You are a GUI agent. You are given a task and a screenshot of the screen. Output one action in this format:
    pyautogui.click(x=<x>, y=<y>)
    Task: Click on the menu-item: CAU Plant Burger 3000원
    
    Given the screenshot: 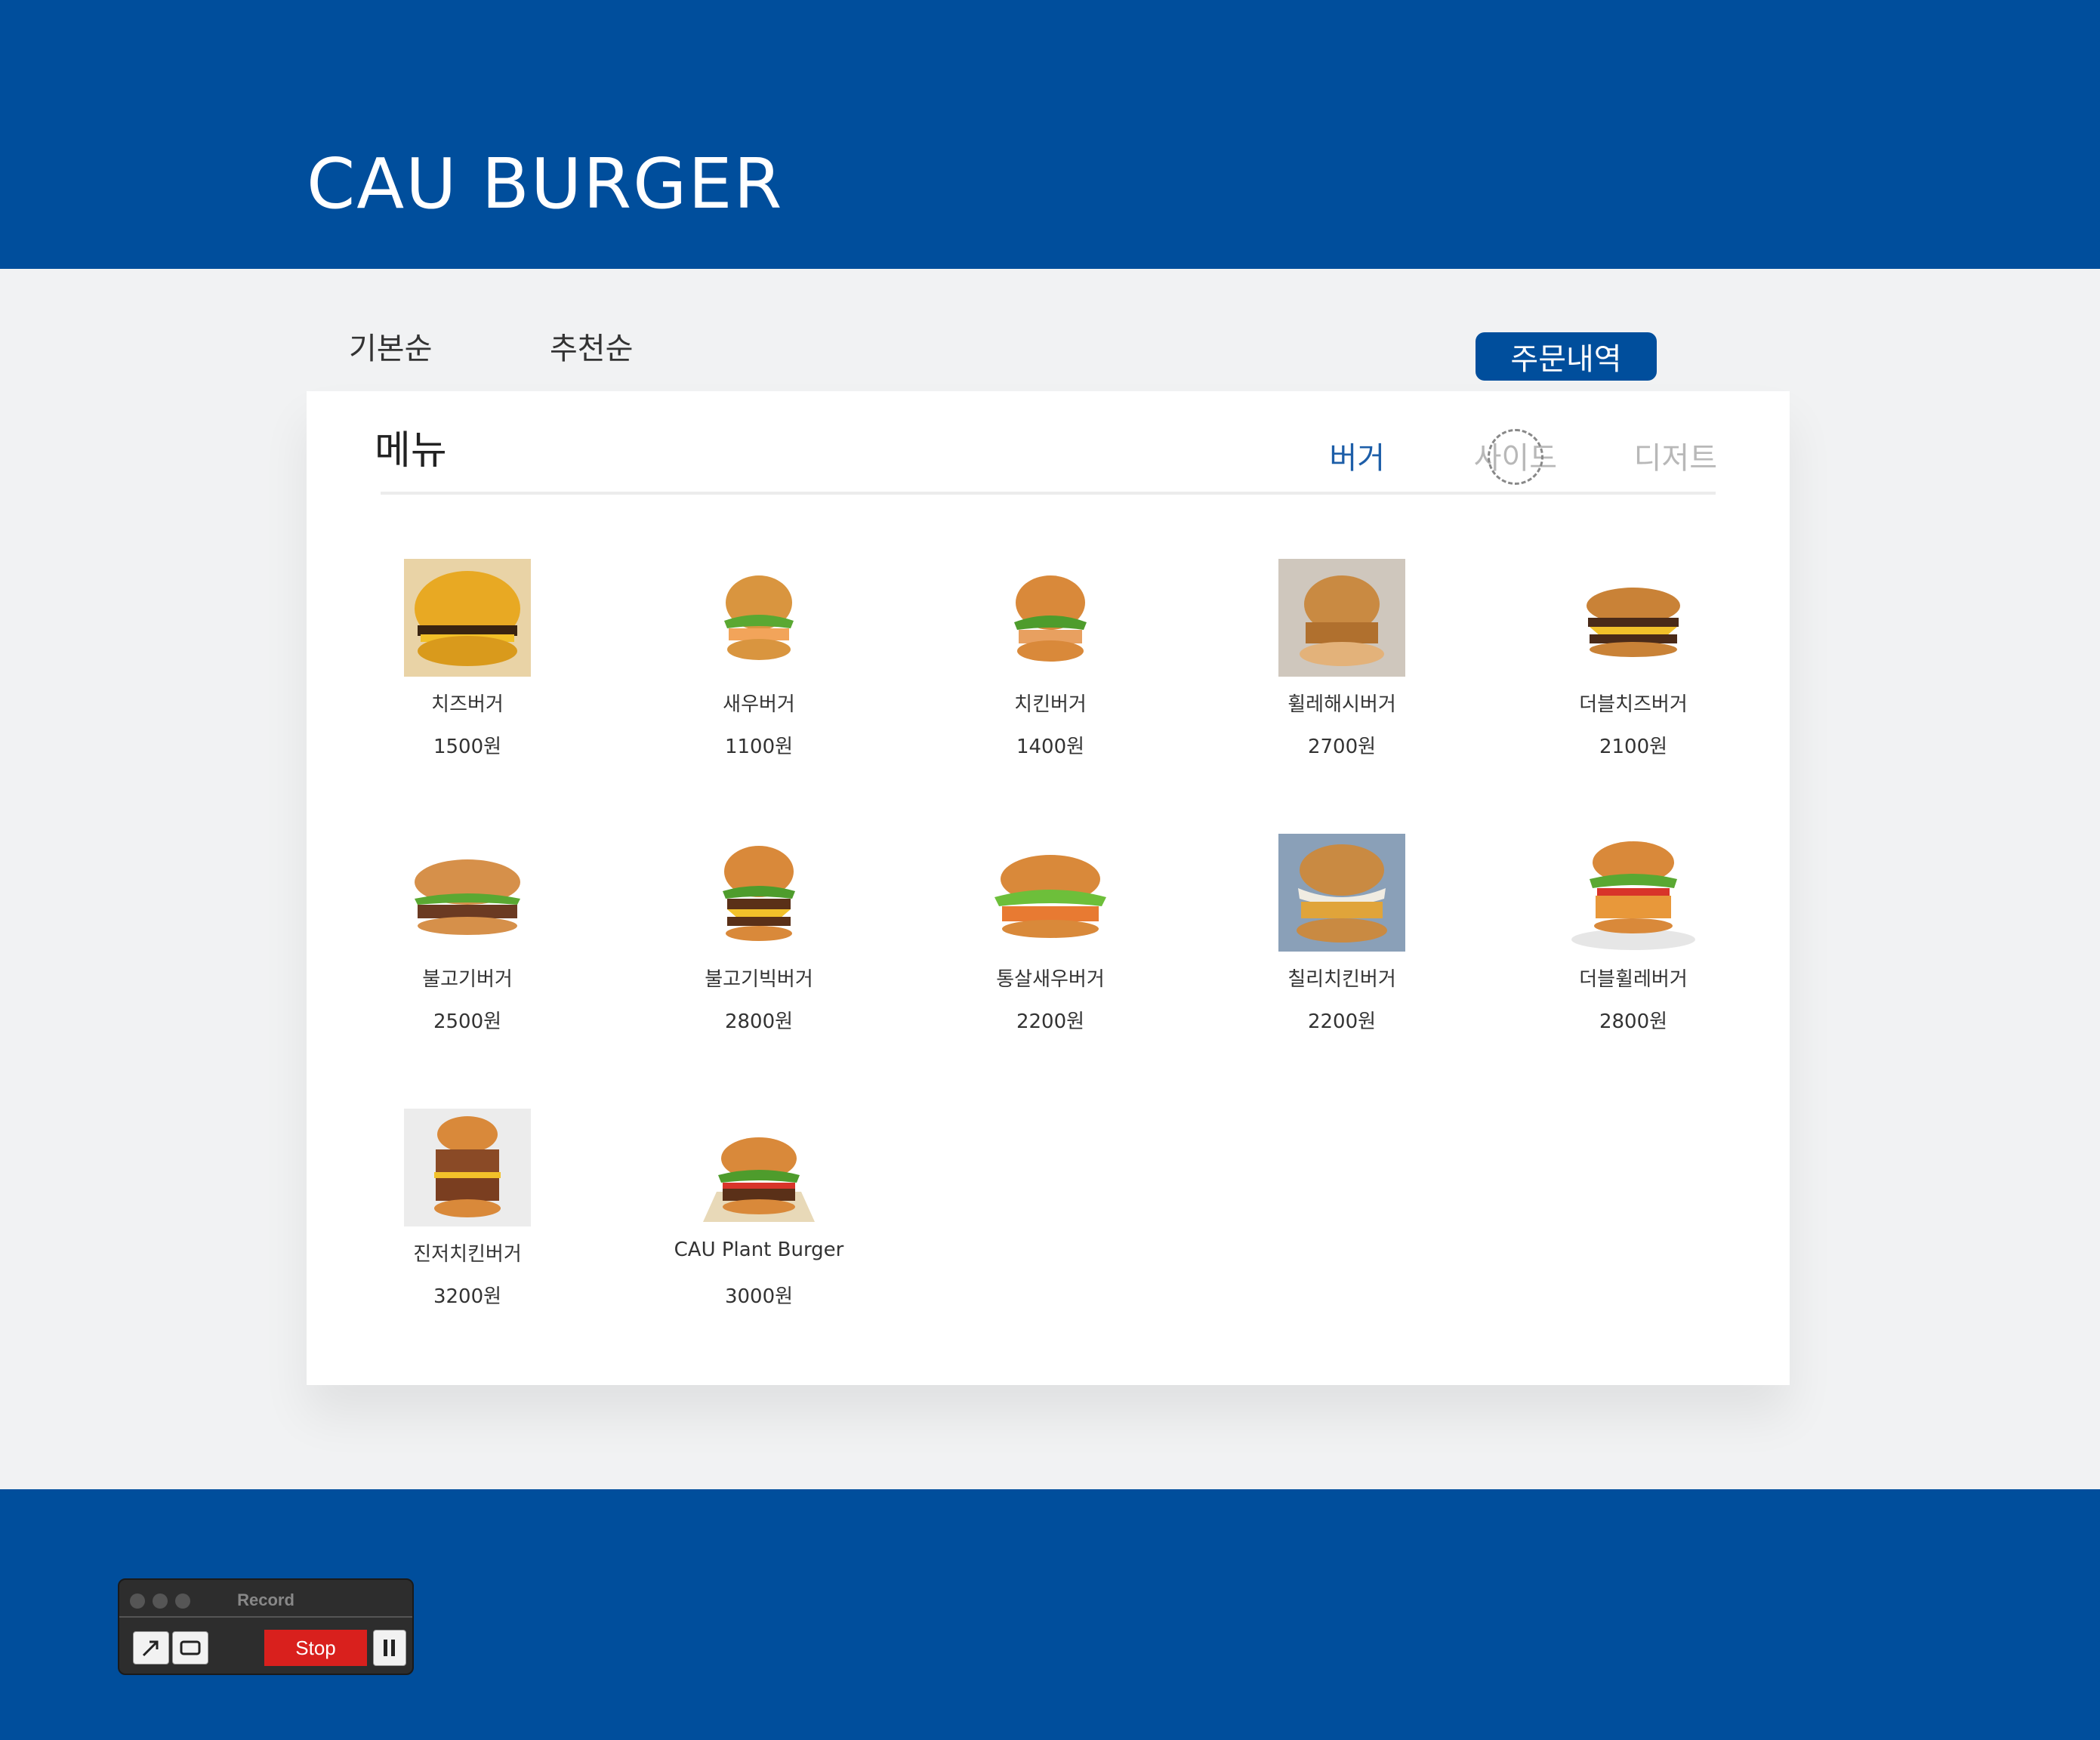 What is the action you would take?
    pyautogui.click(x=759, y=1222)
    